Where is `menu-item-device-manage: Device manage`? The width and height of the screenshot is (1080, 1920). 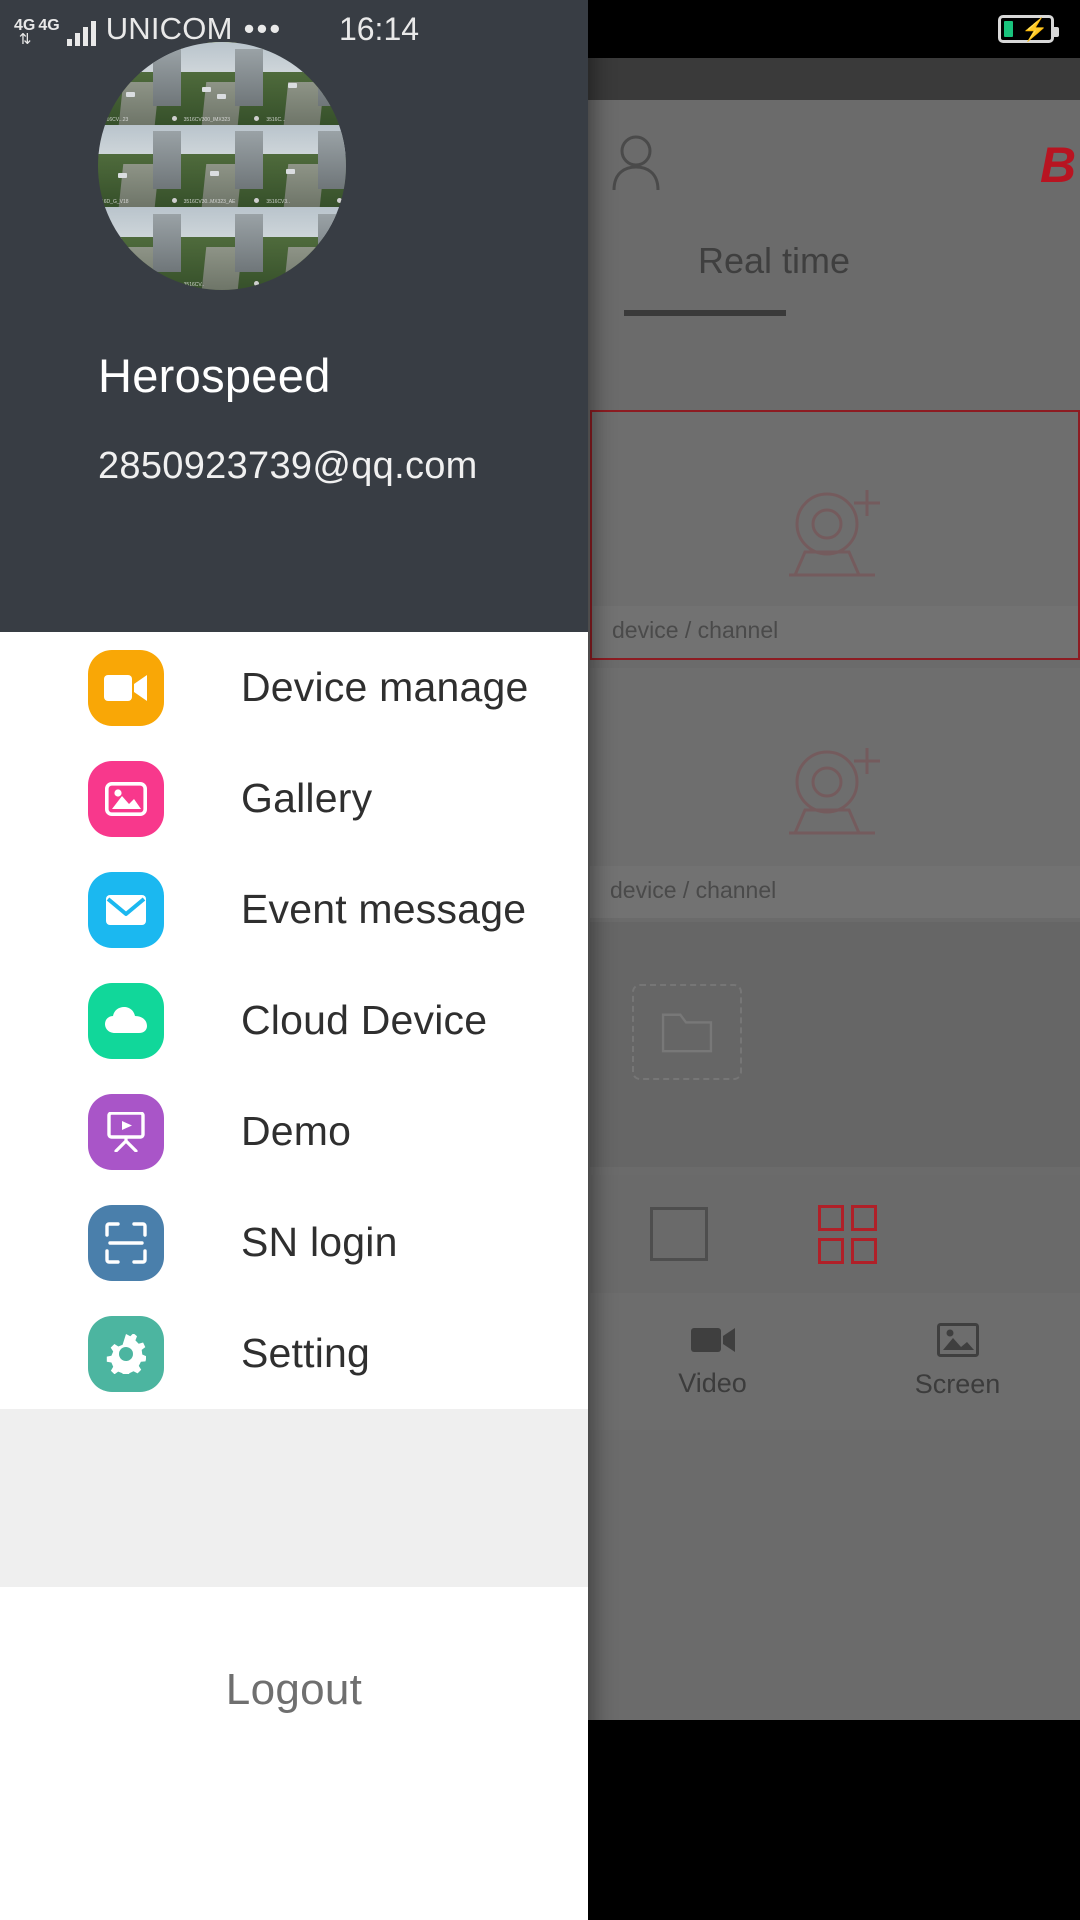 menu-item-device-manage: Device manage is located at coordinates (294, 687).